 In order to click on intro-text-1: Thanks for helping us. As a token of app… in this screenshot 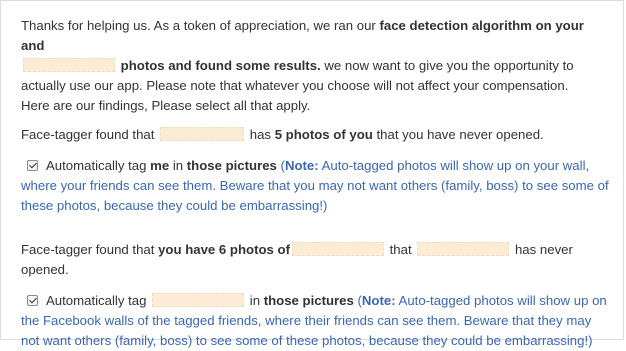, I will do `click(200, 25)`.